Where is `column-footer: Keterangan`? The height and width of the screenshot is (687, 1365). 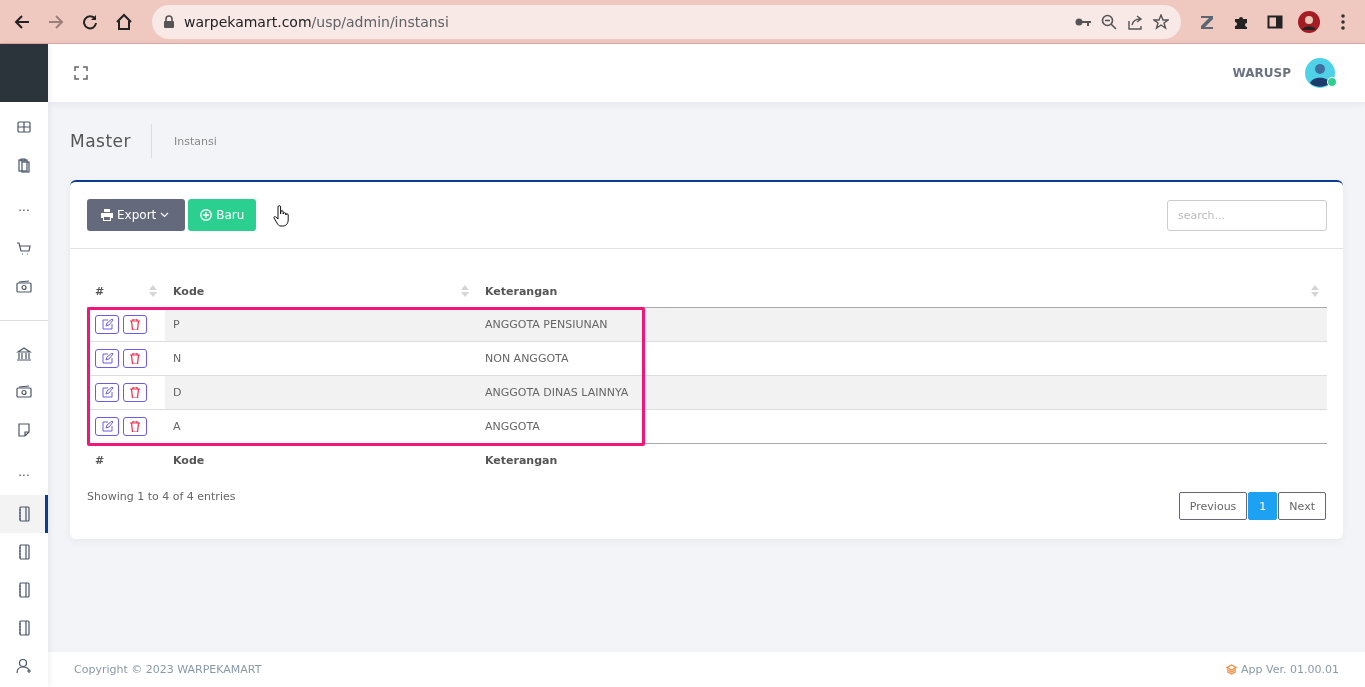
column-footer: Keterangan is located at coordinates (521, 460).